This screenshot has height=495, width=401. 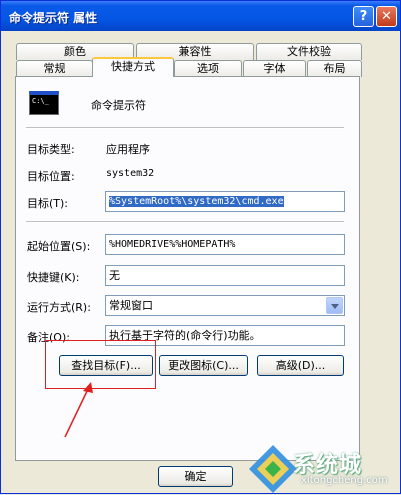 What do you see at coordinates (133, 67) in the screenshot?
I see `tab-shortcut: 快捷方式` at bounding box center [133, 67].